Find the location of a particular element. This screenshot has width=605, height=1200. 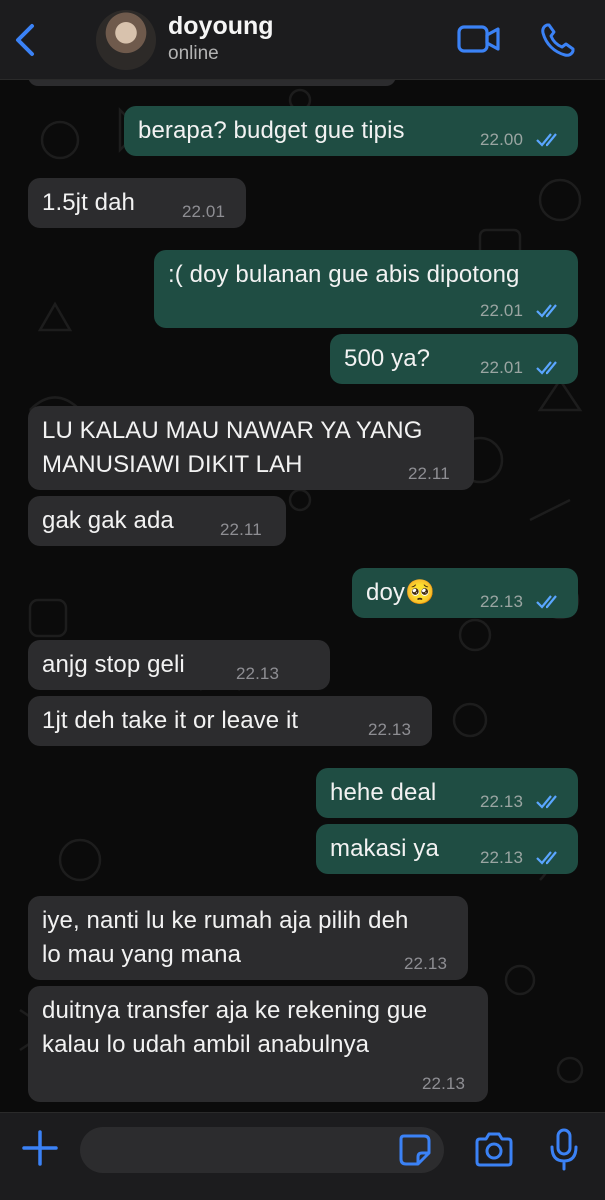

message-text: gak gak ada is located at coordinates (108, 520).